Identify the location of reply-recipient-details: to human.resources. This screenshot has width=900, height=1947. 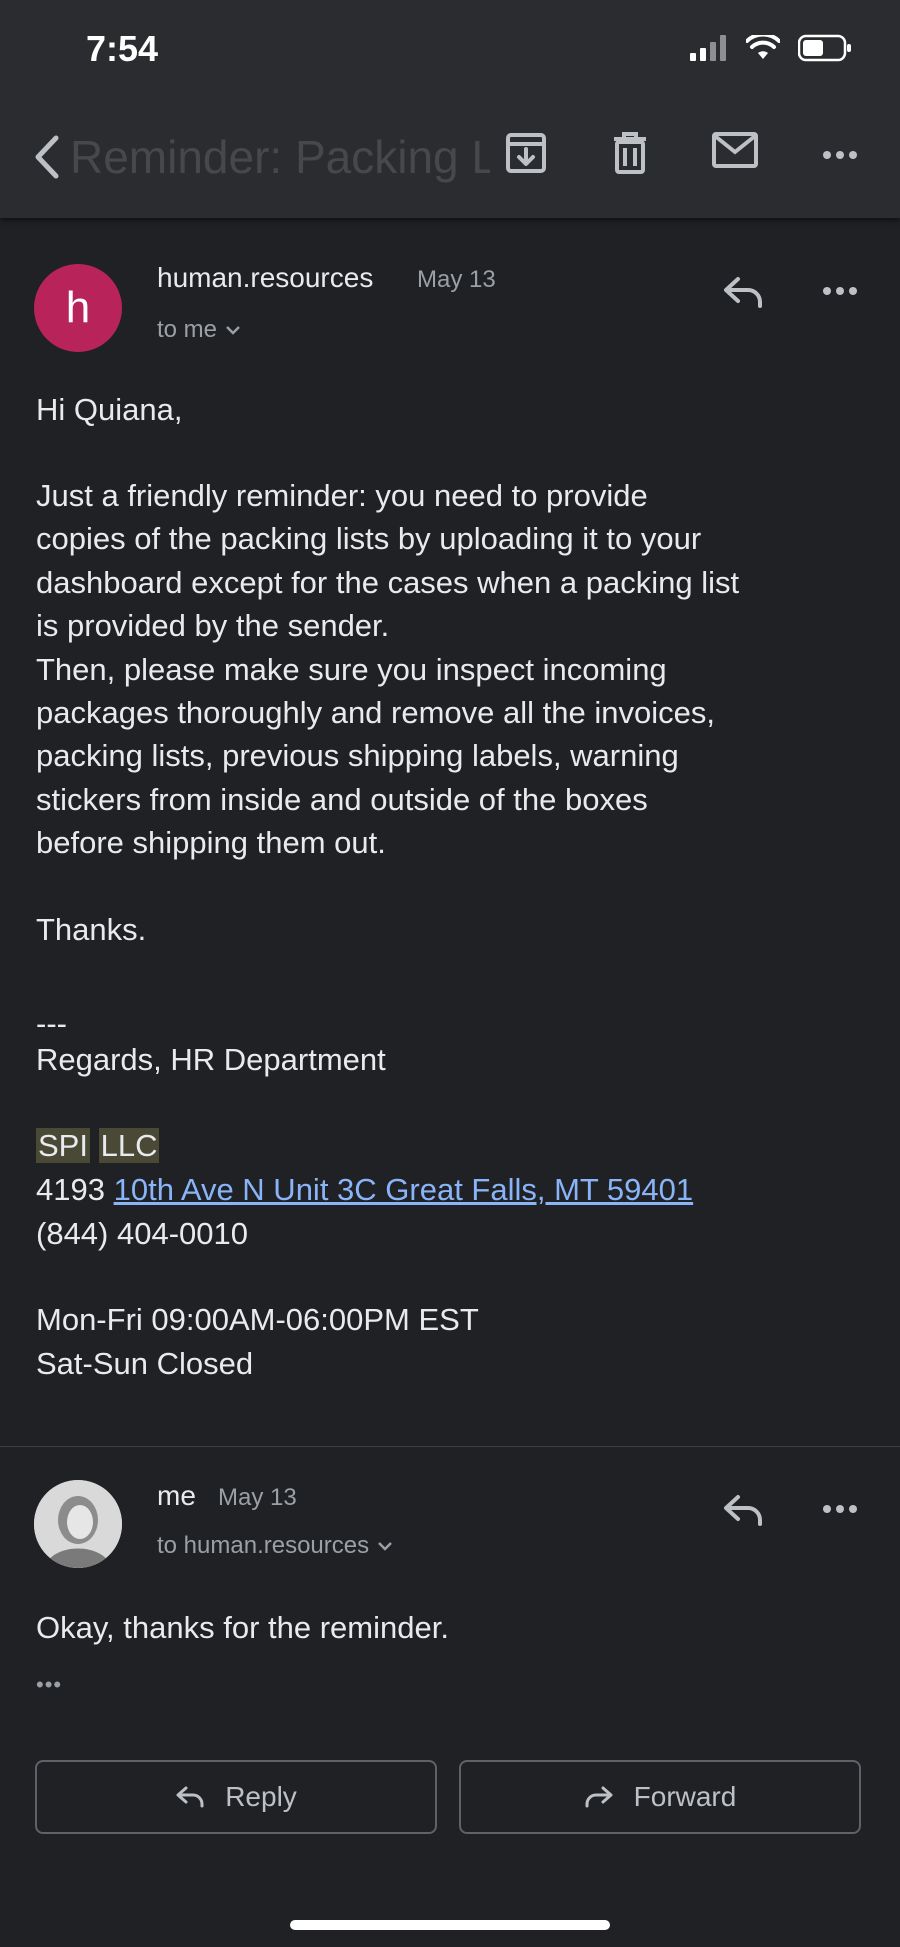
(275, 1546).